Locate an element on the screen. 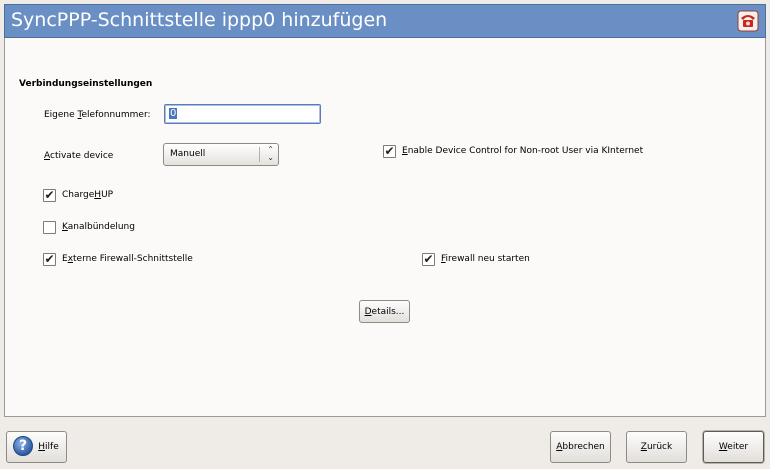  back-button: Zurück is located at coordinates (656, 447).